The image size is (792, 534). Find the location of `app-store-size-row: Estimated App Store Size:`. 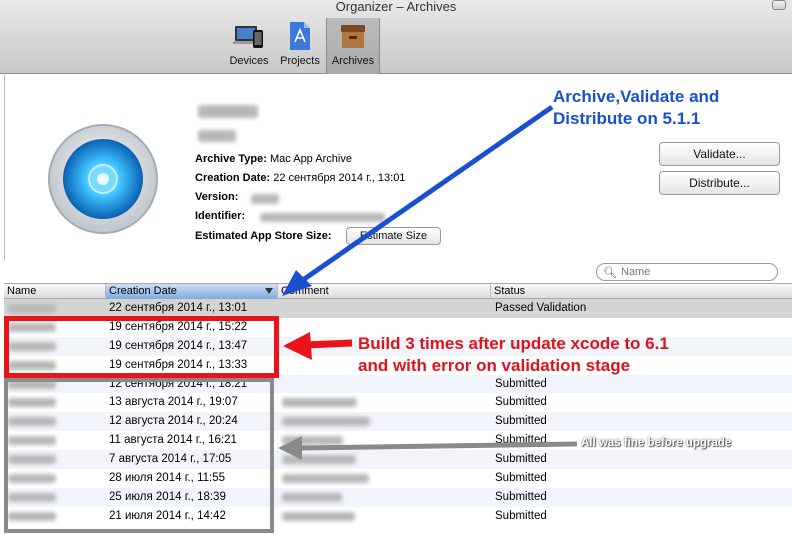

app-store-size-row: Estimated App Store Size: is located at coordinates (263, 236).